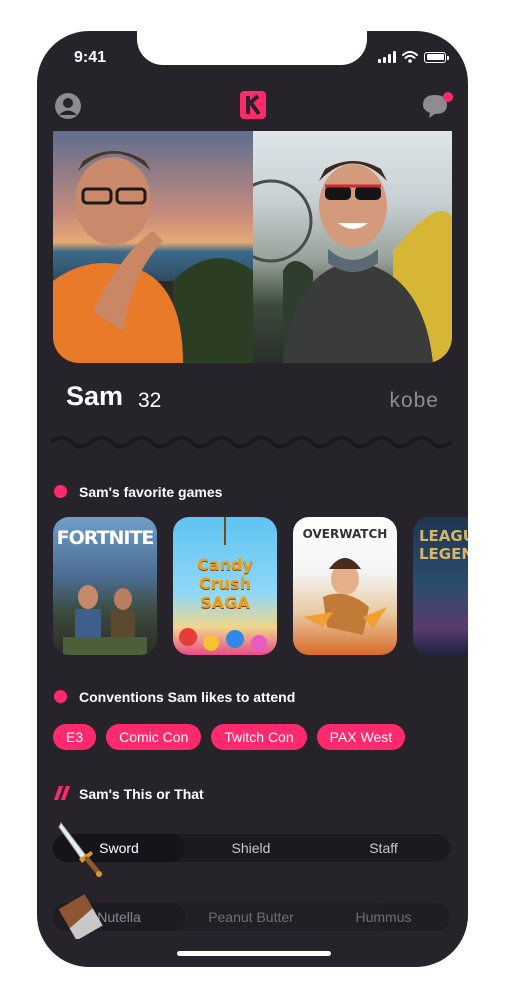 The width and height of the screenshot is (505, 1000). Describe the element at coordinates (414, 400) in the screenshot. I see `profile-handle: kobe` at that location.